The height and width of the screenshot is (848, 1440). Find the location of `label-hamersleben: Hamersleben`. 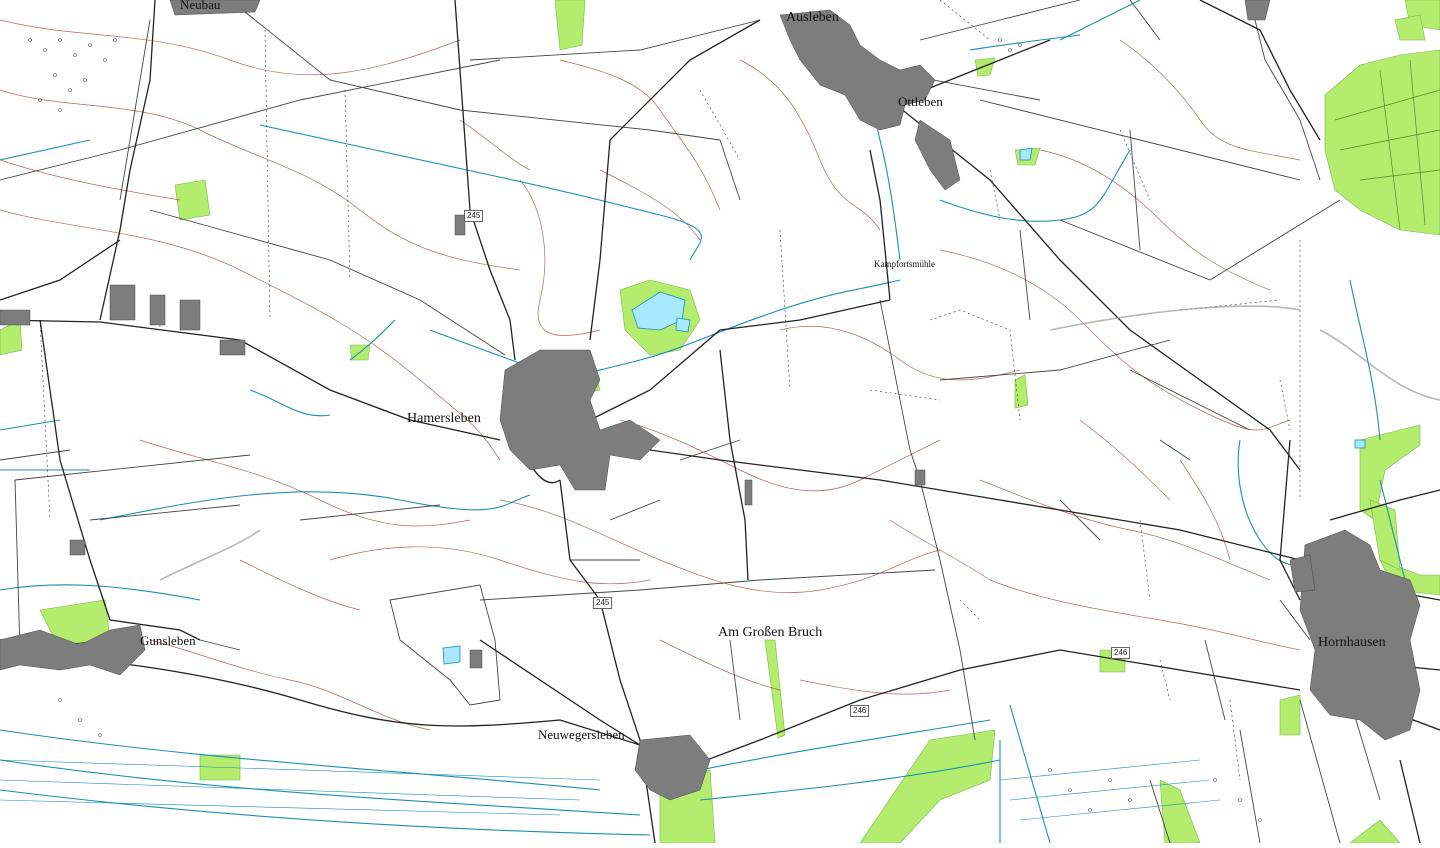

label-hamersleben: Hamersleben is located at coordinates (444, 418).